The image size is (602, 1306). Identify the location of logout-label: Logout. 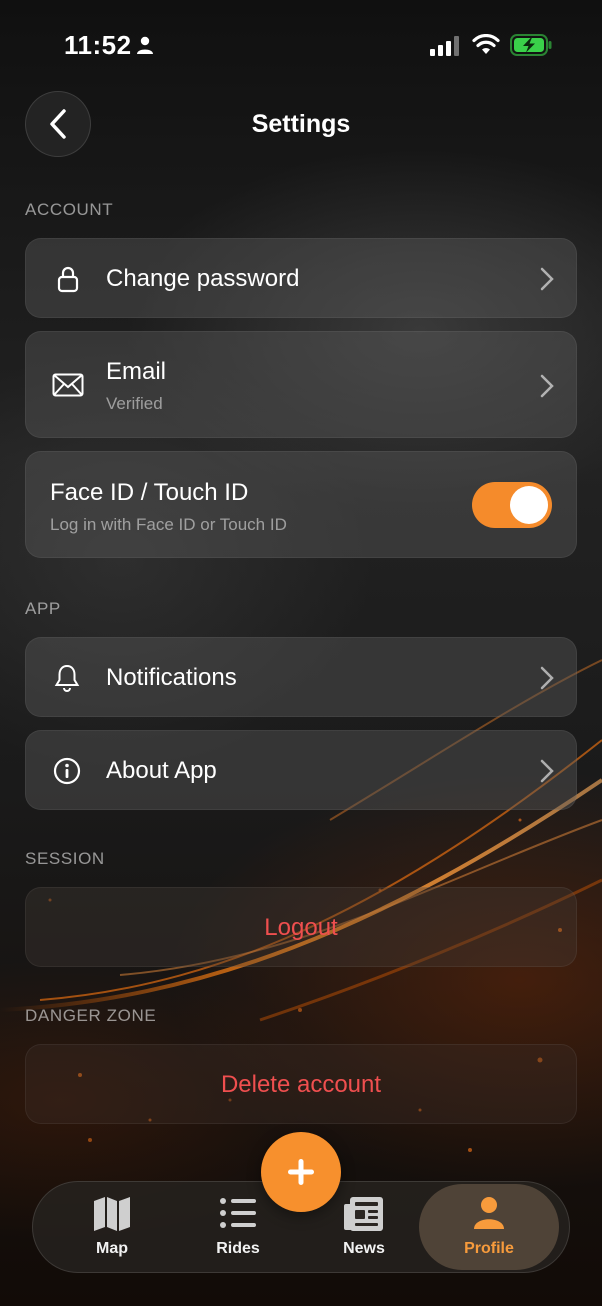
(301, 927).